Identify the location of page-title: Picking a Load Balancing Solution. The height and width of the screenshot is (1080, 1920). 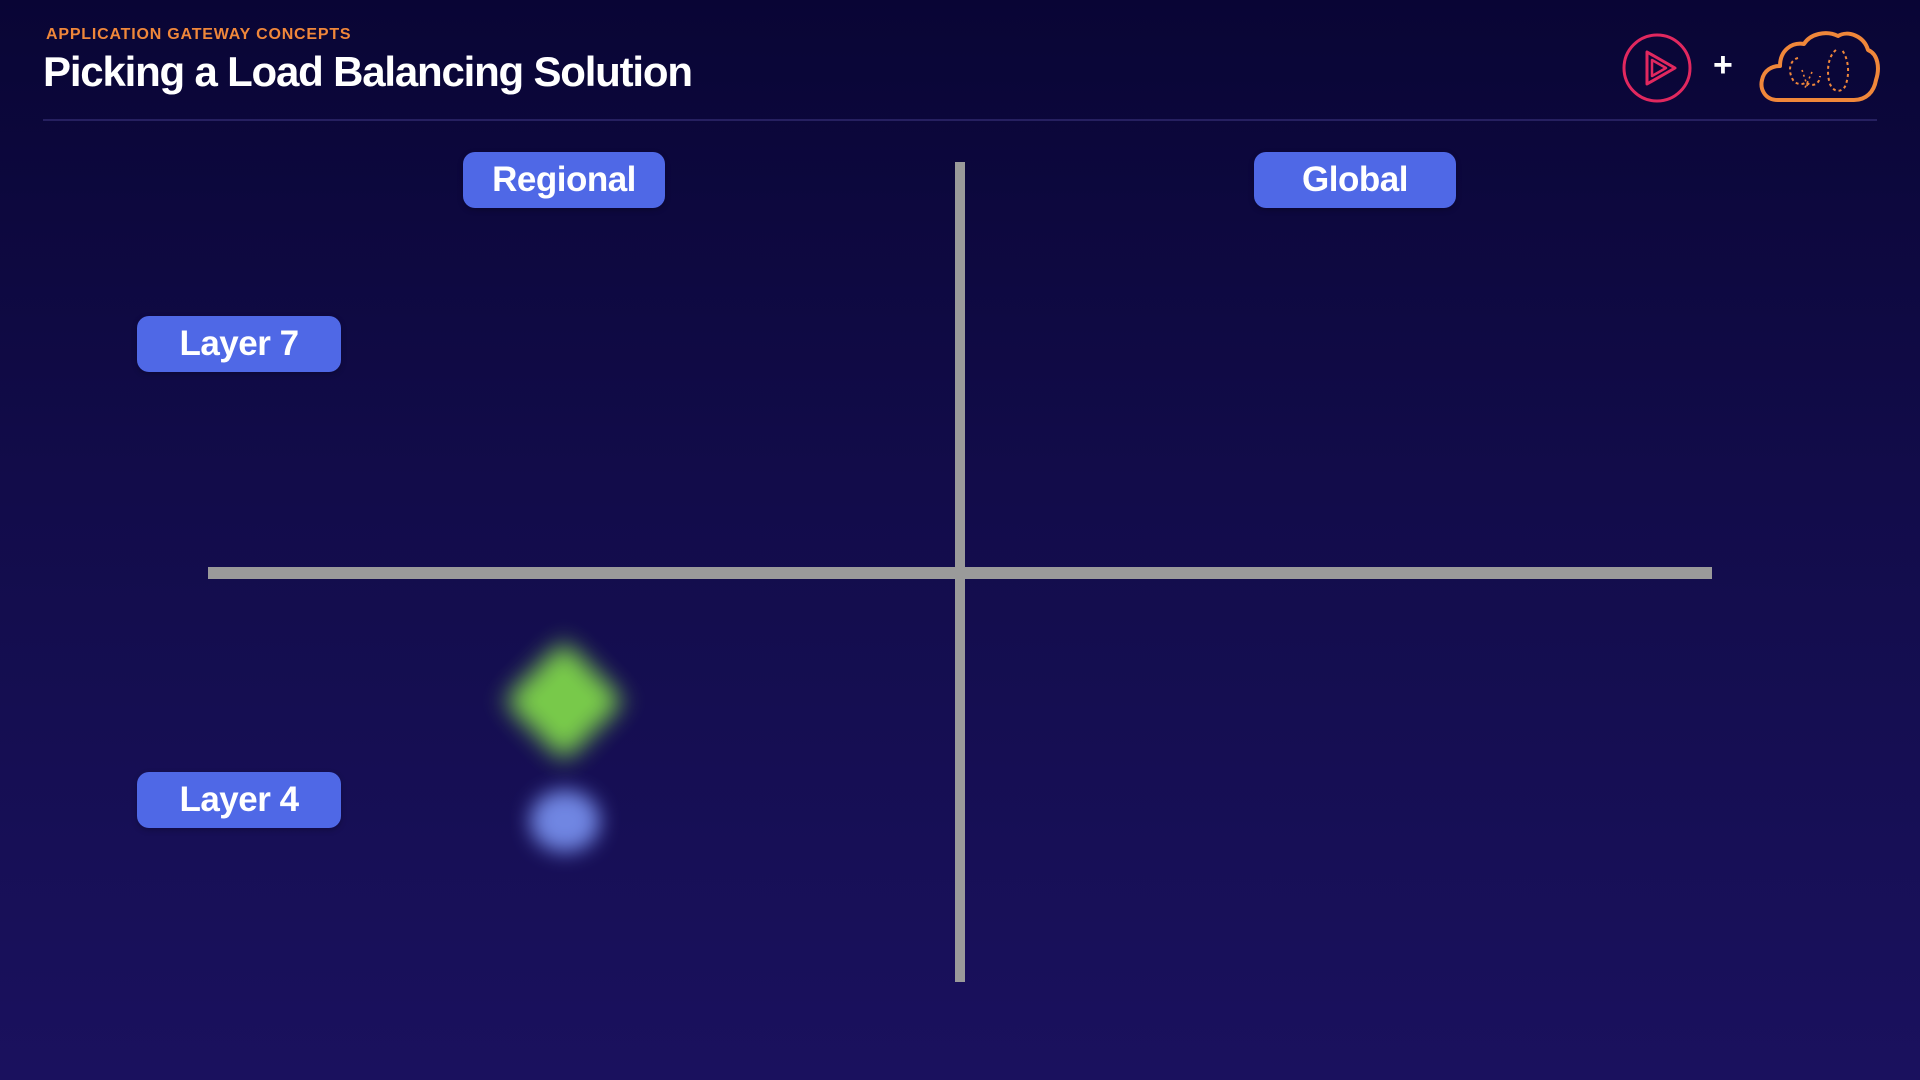
(368, 71).